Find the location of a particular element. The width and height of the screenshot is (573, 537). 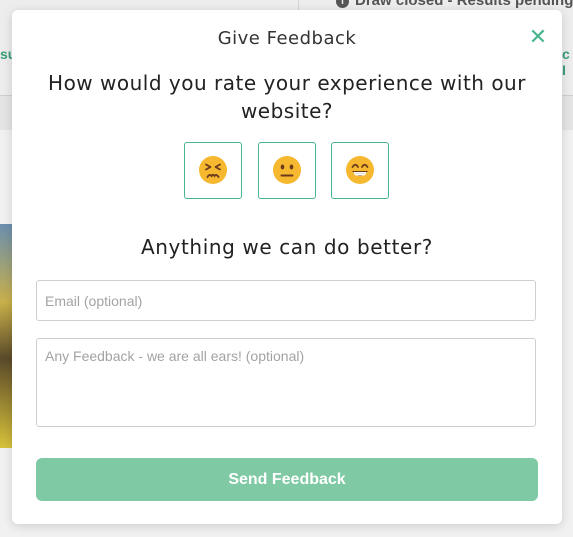

neutral-face-icon is located at coordinates (287, 170).